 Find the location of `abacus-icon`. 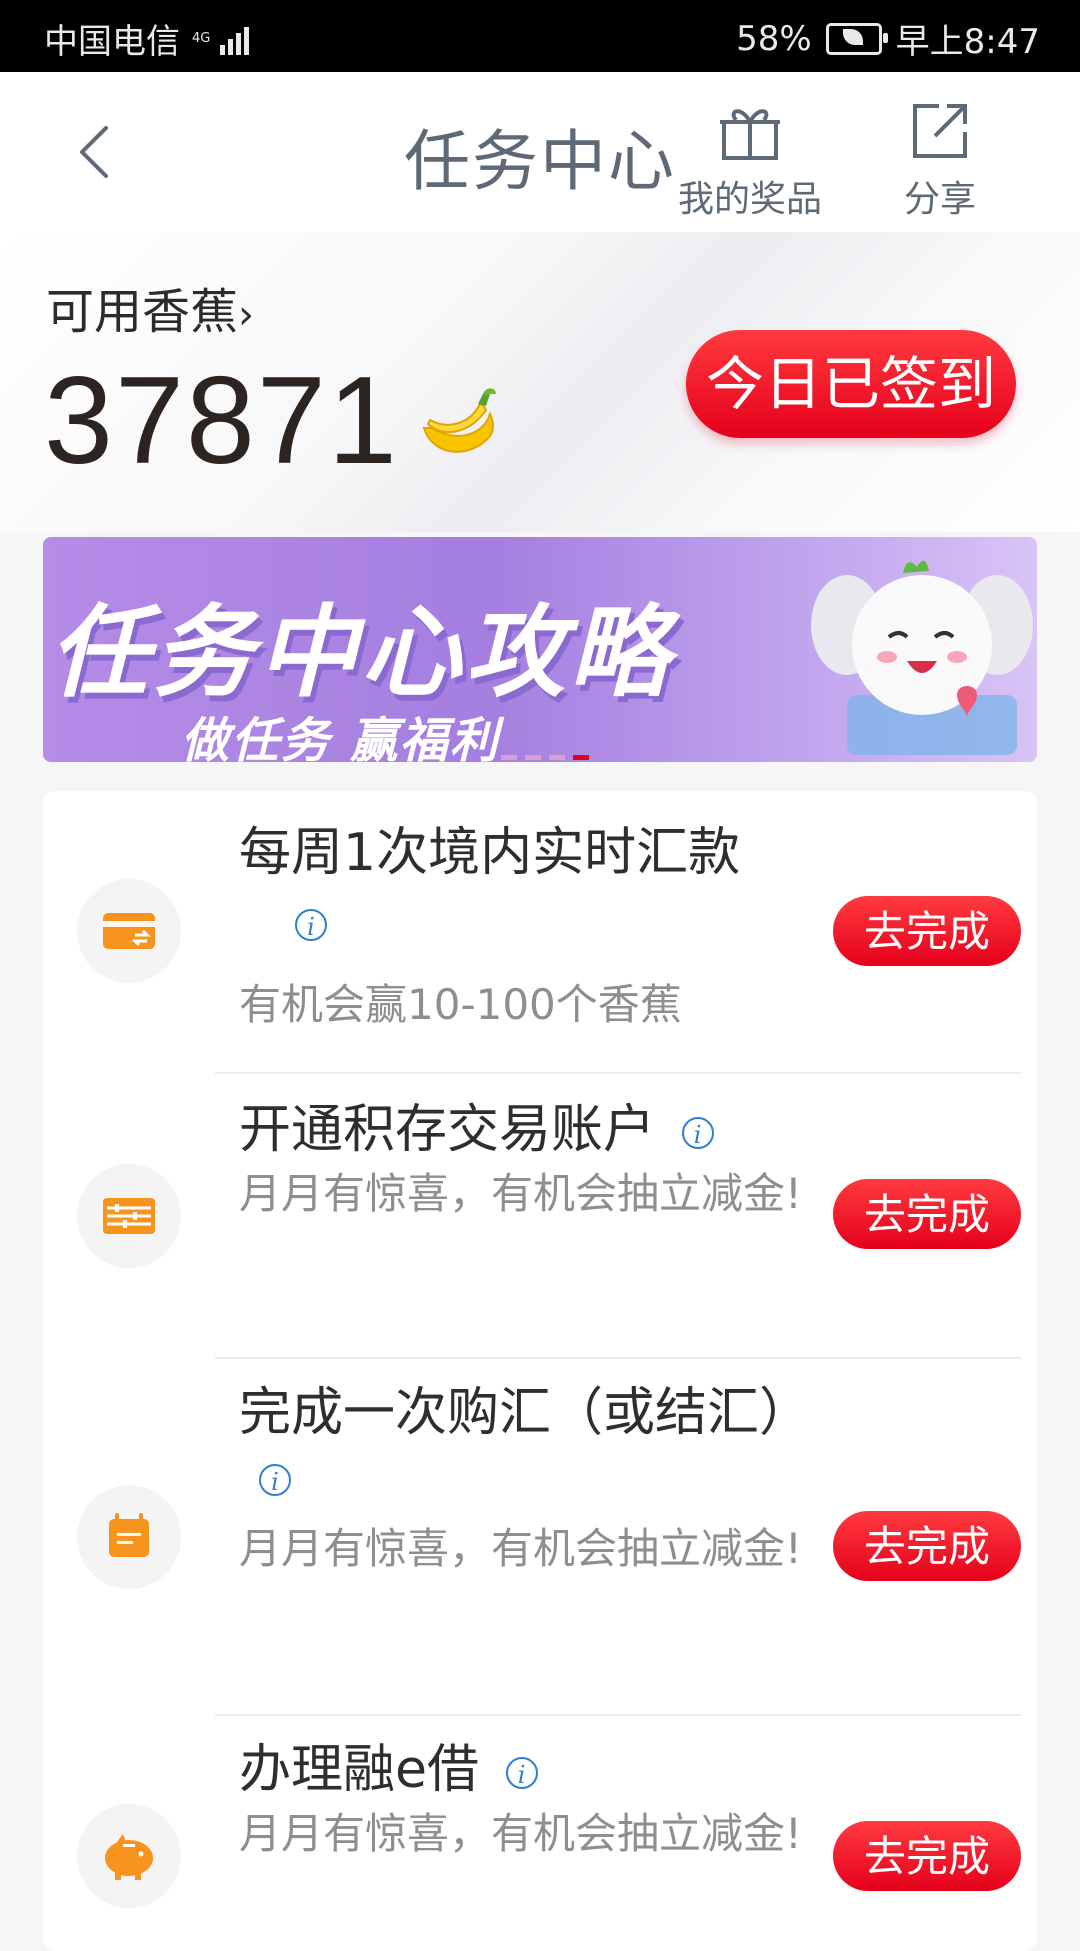

abacus-icon is located at coordinates (129, 1216).